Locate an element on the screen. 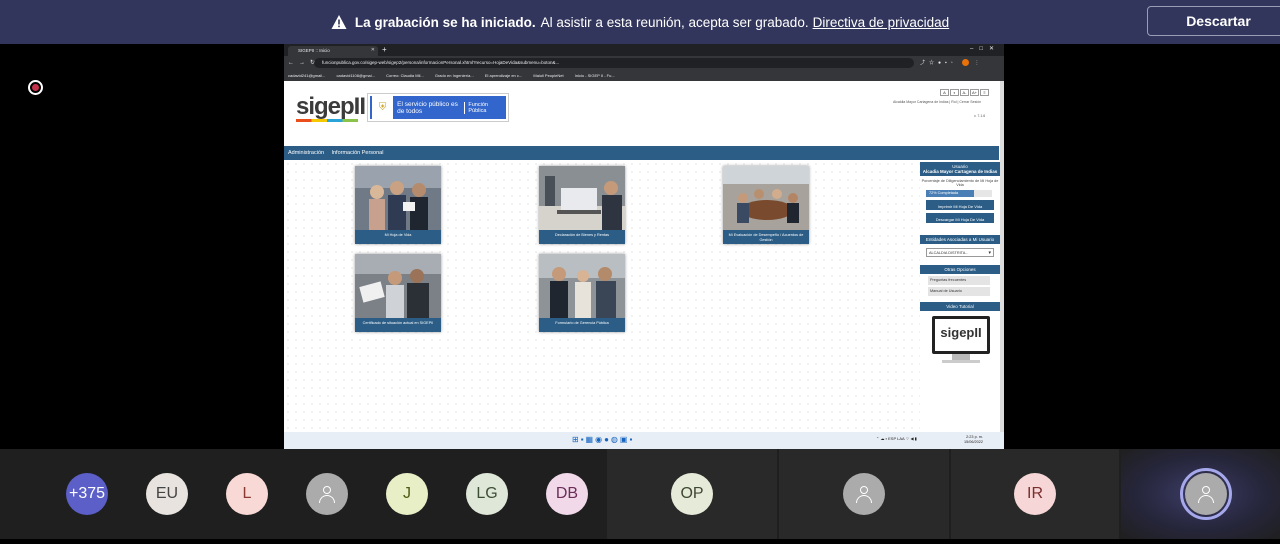  entities-header: Entidades Asociadas a Mi Usuario is located at coordinates (960, 239).